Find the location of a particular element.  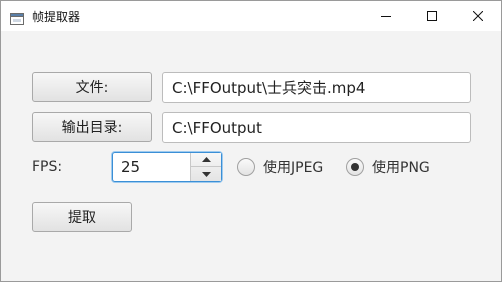

maximize-button is located at coordinates (432, 16).